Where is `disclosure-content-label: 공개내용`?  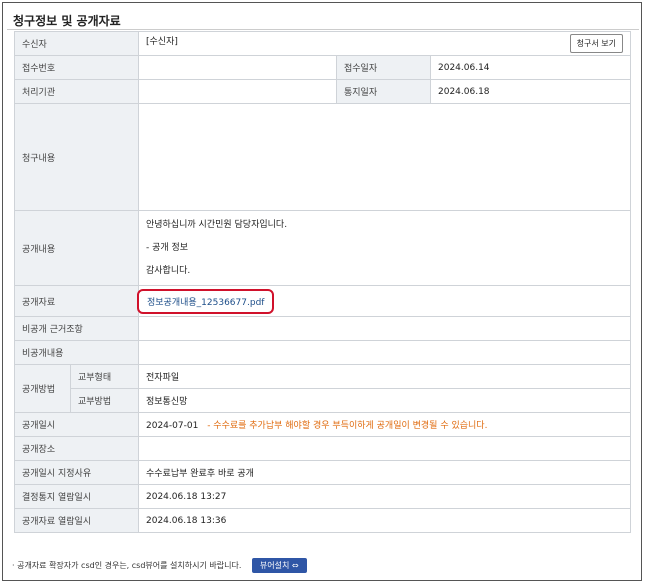 disclosure-content-label: 공개내용 is located at coordinates (76, 248).